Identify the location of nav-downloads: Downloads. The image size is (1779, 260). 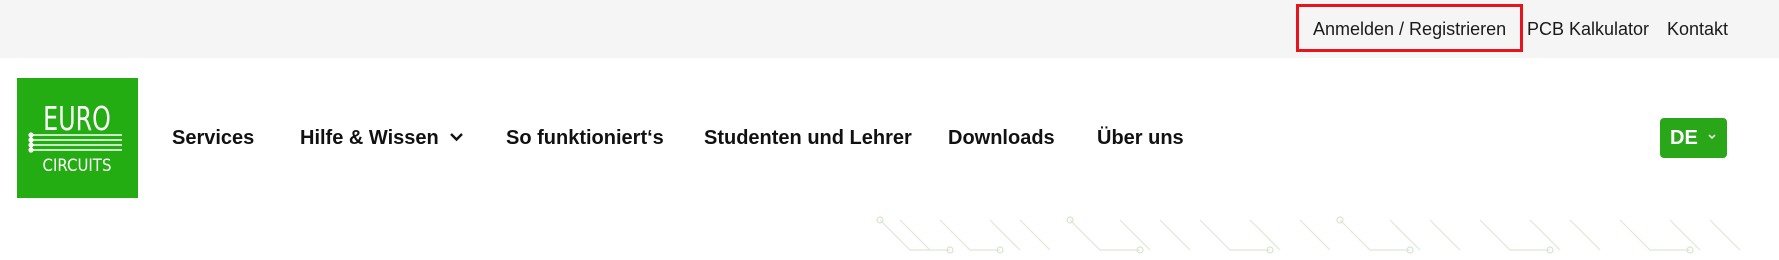
(1001, 138).